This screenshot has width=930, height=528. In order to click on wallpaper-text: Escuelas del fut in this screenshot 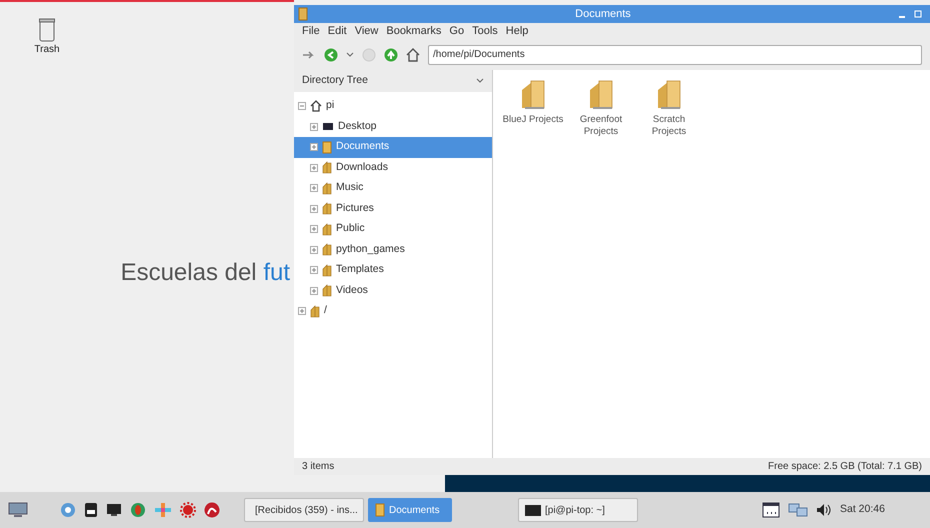, I will do `click(205, 273)`.